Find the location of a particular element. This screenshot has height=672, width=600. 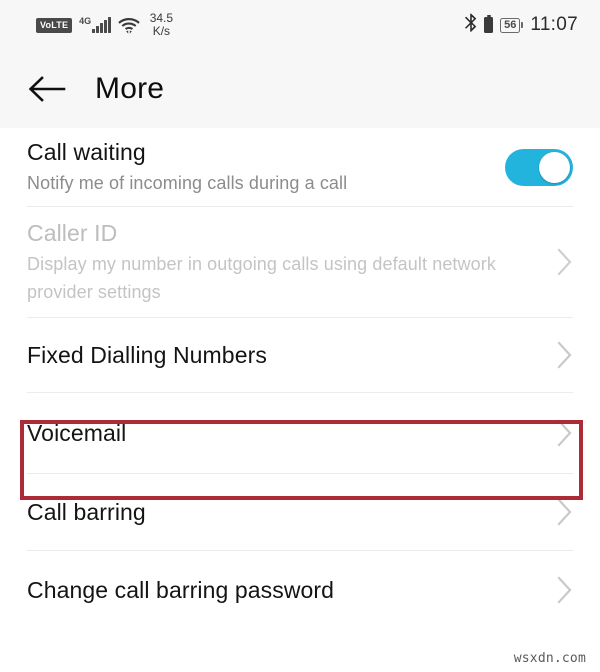

network-type-label: 4G is located at coordinates (85, 21).